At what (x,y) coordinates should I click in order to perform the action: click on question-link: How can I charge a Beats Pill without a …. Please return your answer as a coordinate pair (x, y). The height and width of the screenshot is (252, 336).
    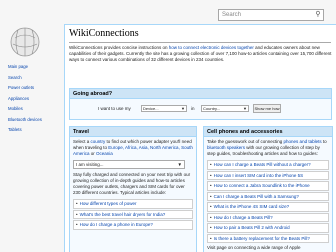
    Looking at the image, I should click on (262, 164).